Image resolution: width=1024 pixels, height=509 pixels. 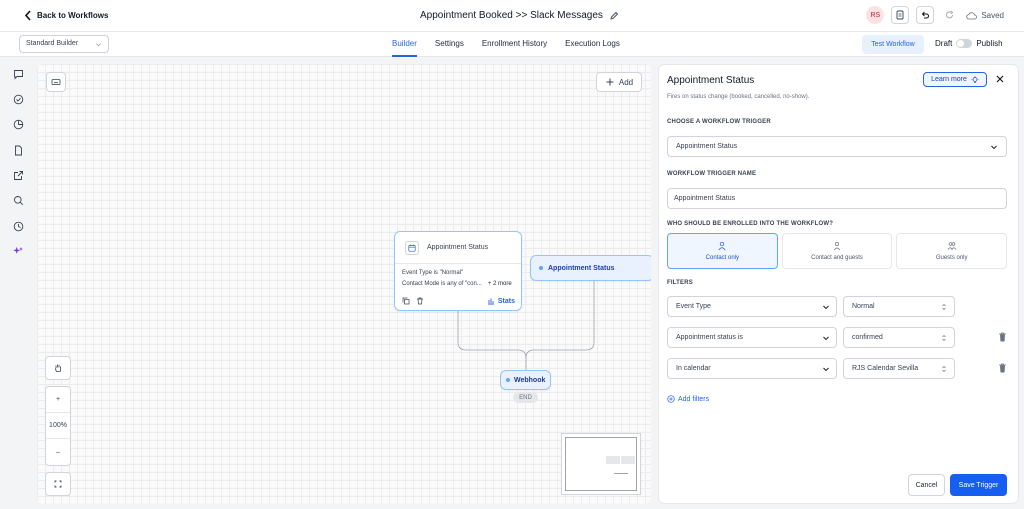 I want to click on close-panel-button, so click(x=1000, y=79).